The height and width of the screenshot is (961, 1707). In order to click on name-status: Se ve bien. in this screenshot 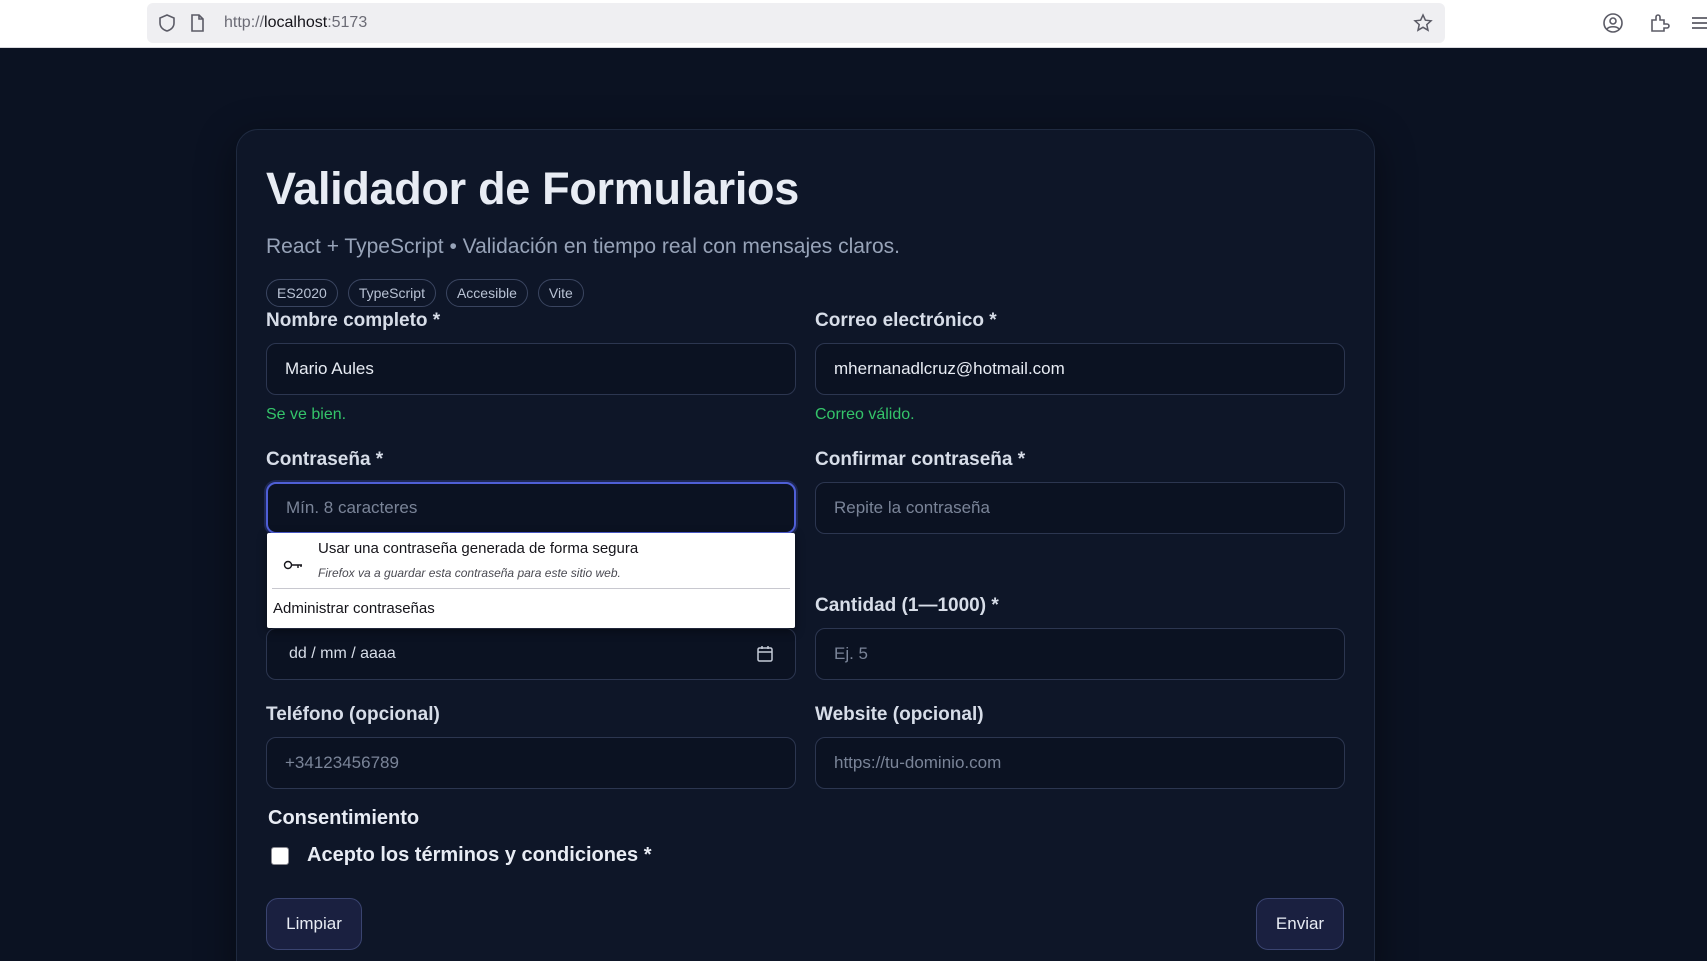, I will do `click(306, 414)`.